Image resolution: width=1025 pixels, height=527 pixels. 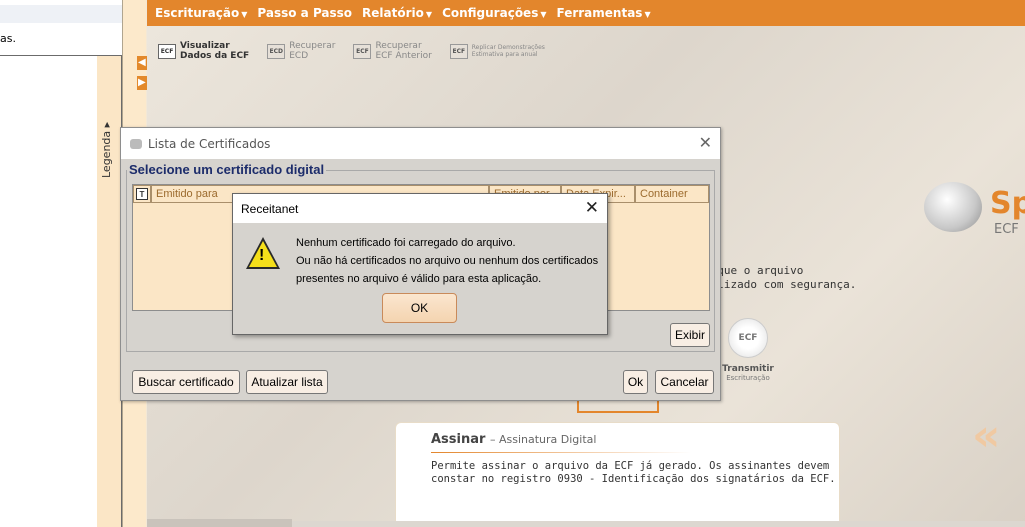 I want to click on legend-tab: Legenda ▸, so click(x=109, y=291).